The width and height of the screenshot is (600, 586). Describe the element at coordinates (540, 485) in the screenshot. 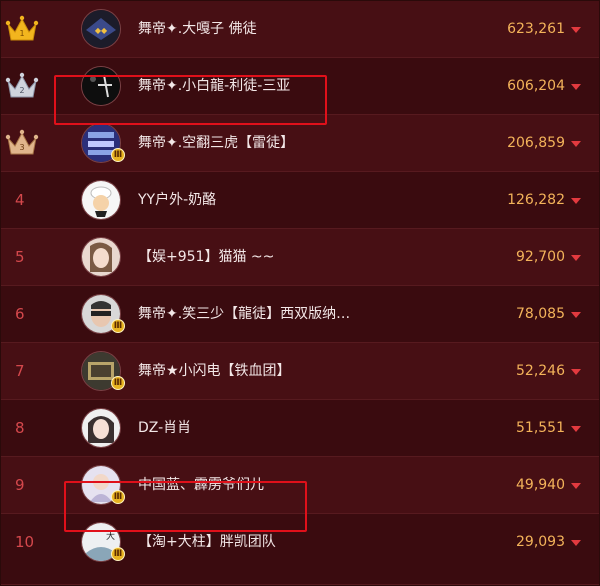

I see `score-value: 49,940` at that location.